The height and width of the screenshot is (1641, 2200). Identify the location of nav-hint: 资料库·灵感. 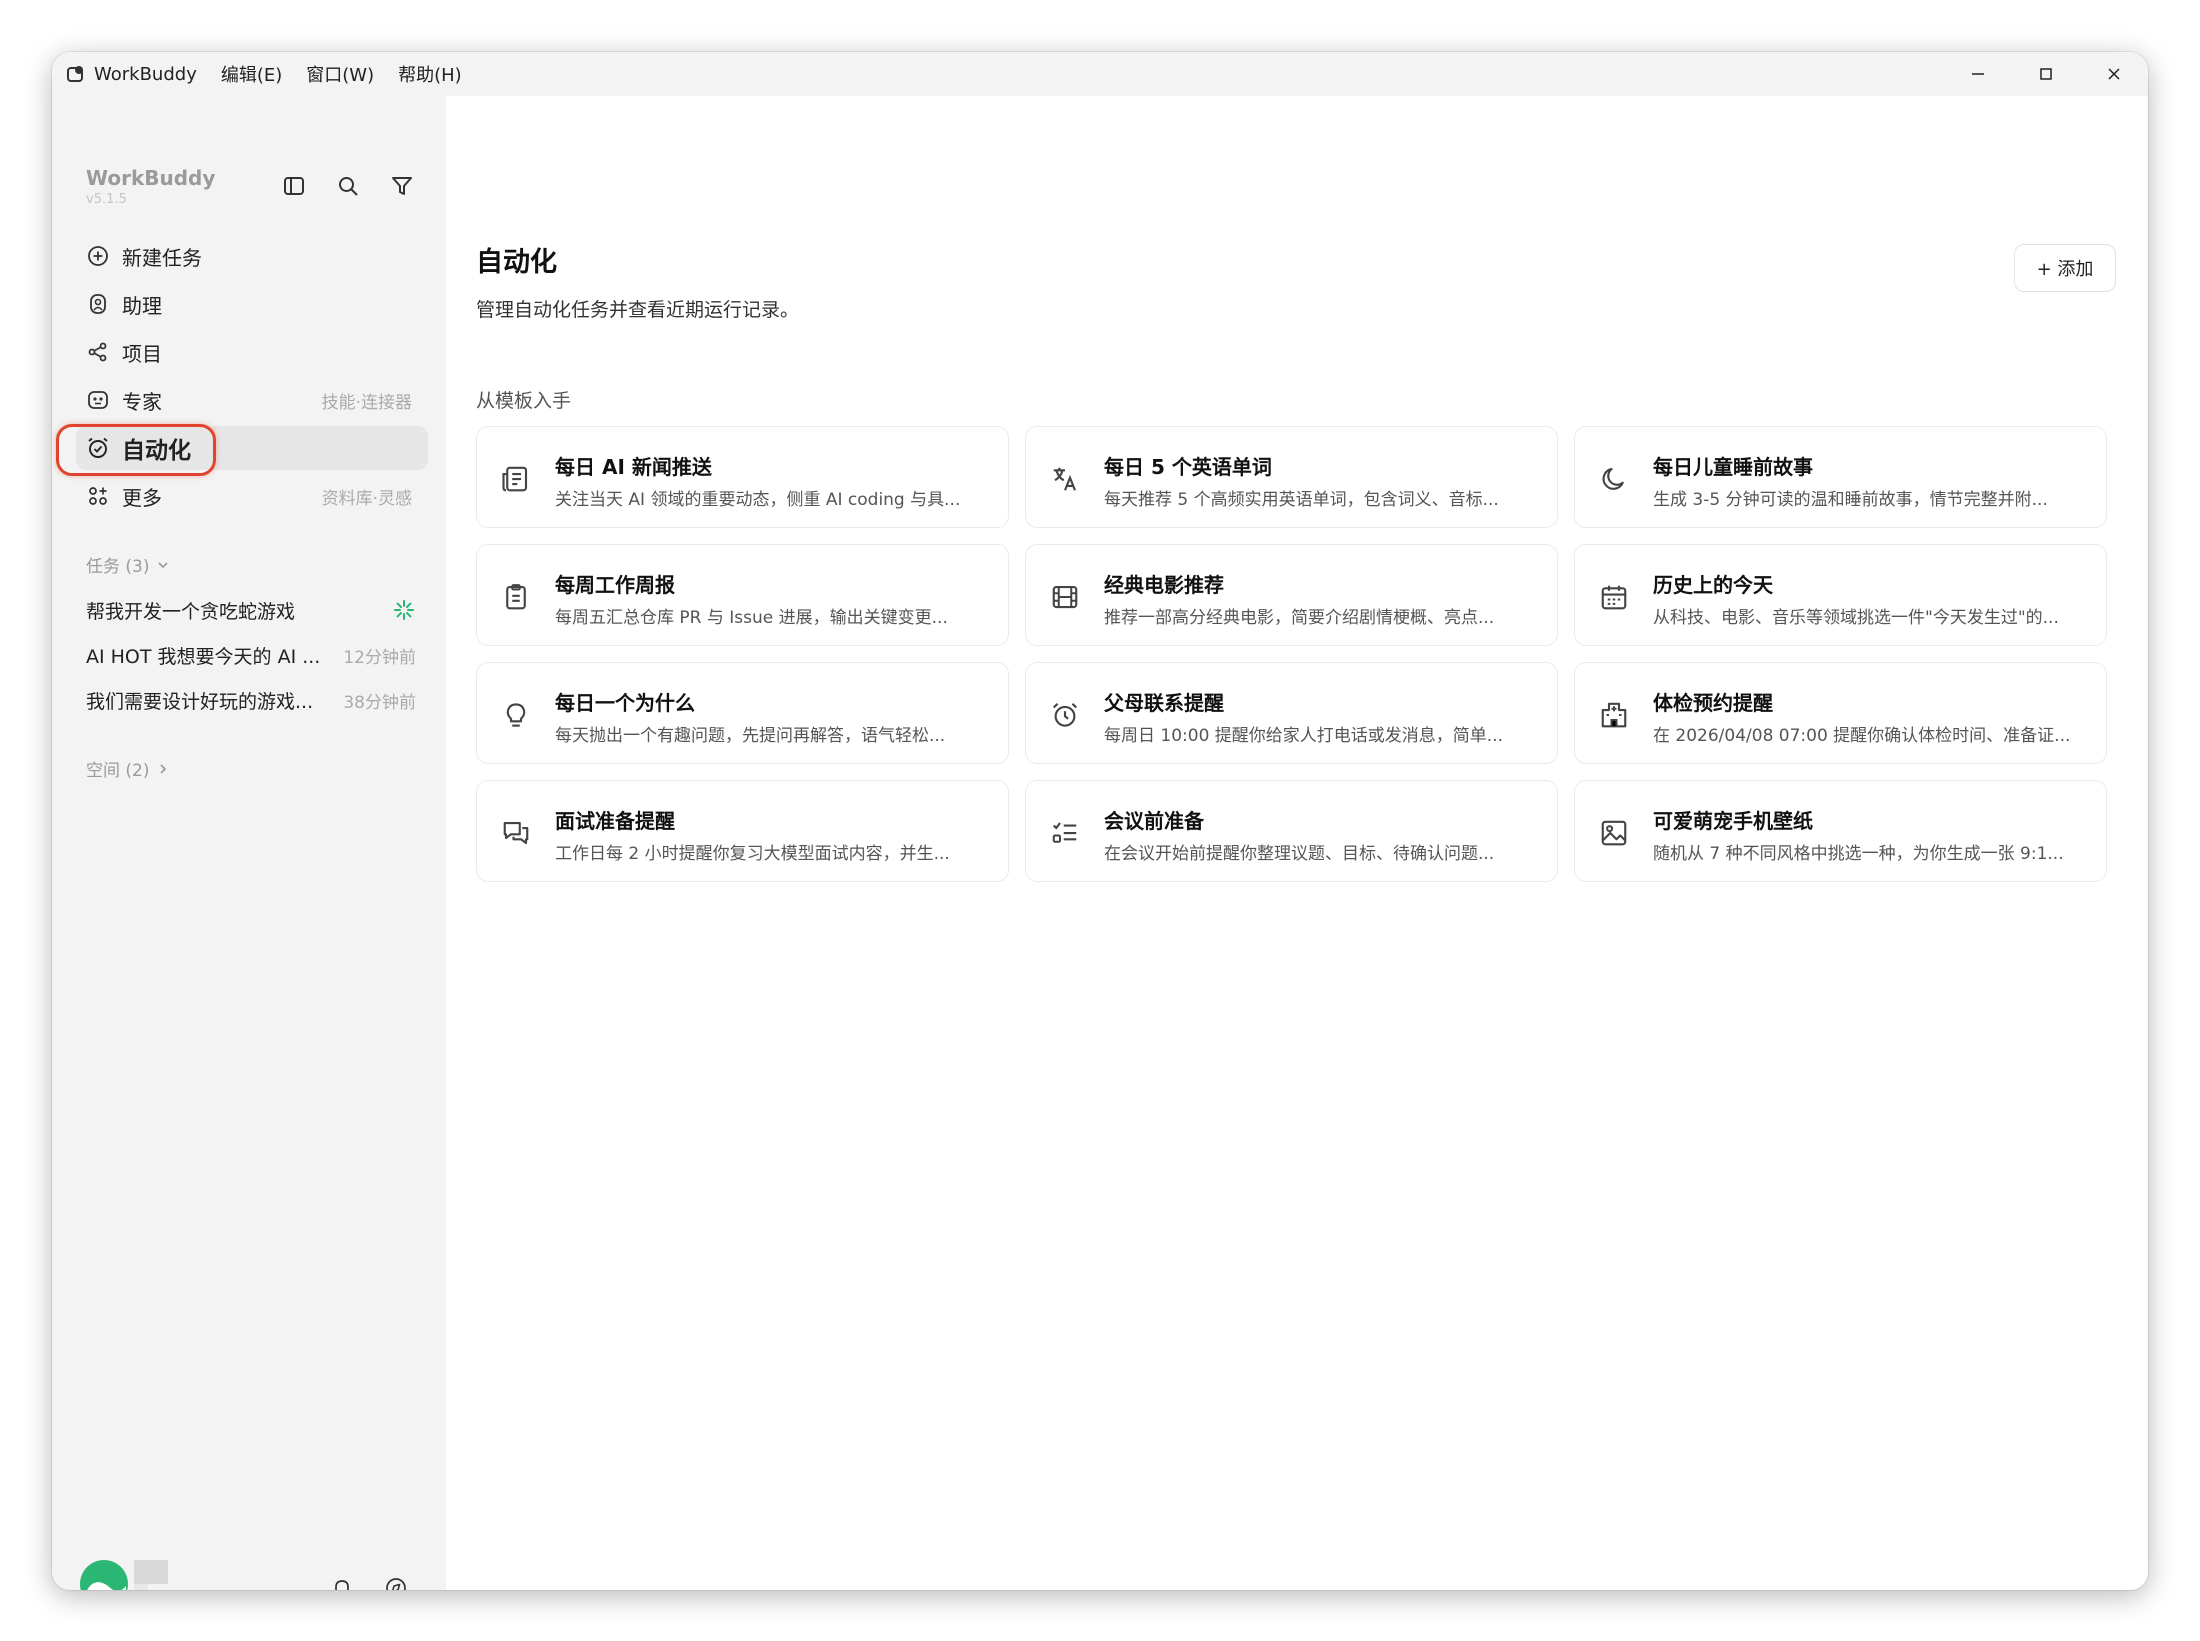
(366, 498).